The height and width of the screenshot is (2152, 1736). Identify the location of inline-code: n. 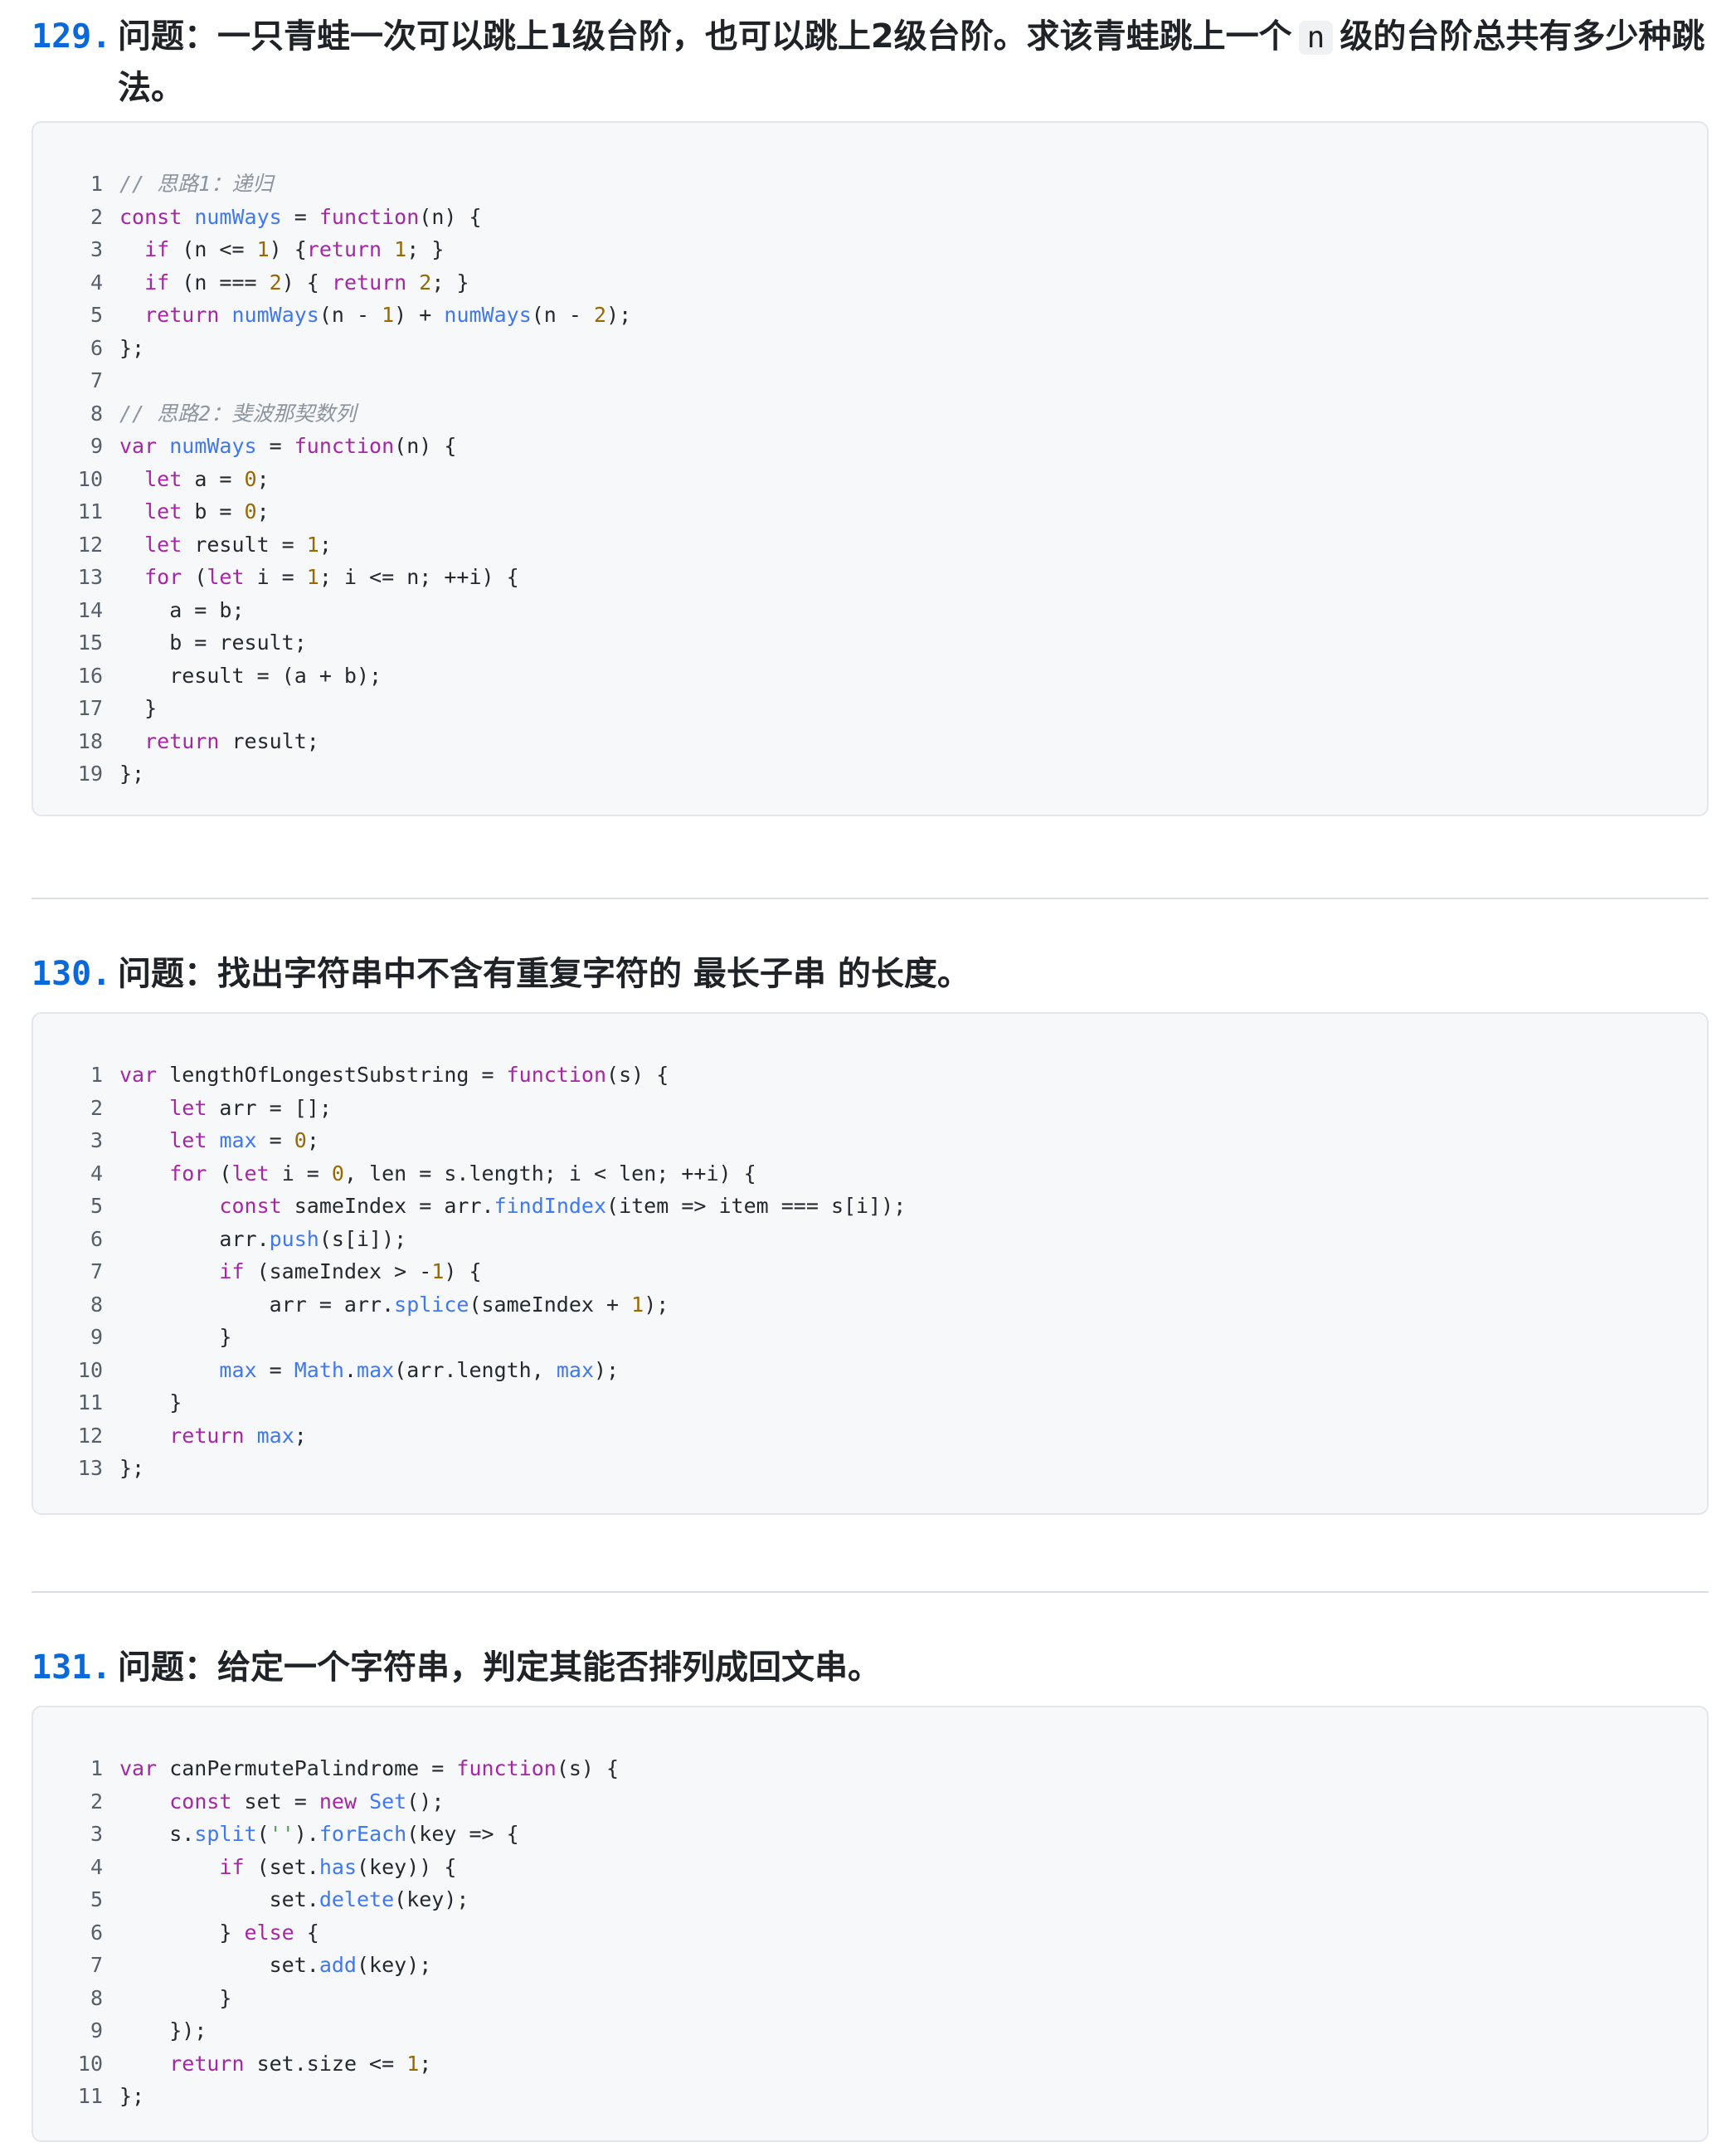
(1316, 38).